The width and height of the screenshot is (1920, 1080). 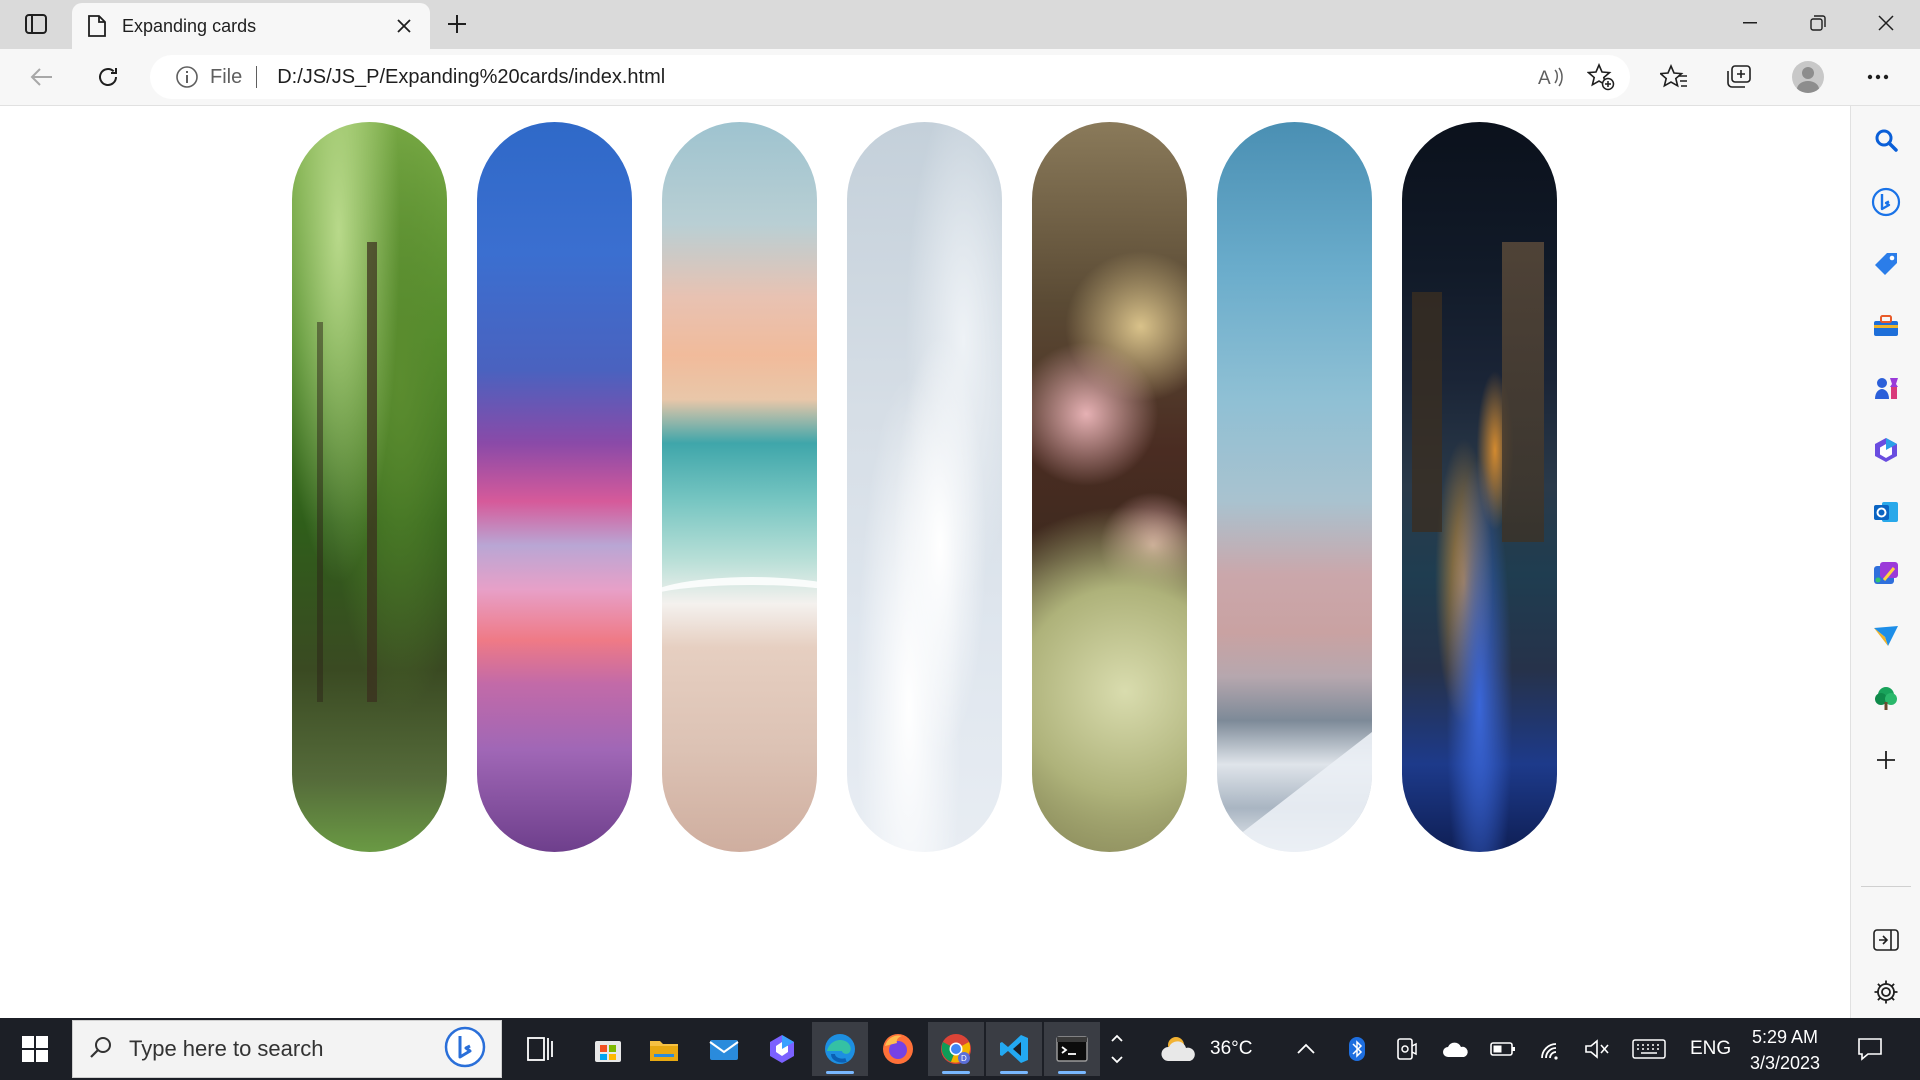 What do you see at coordinates (1117, 1049) in the screenshot?
I see `taskbar-overflow-icon` at bounding box center [1117, 1049].